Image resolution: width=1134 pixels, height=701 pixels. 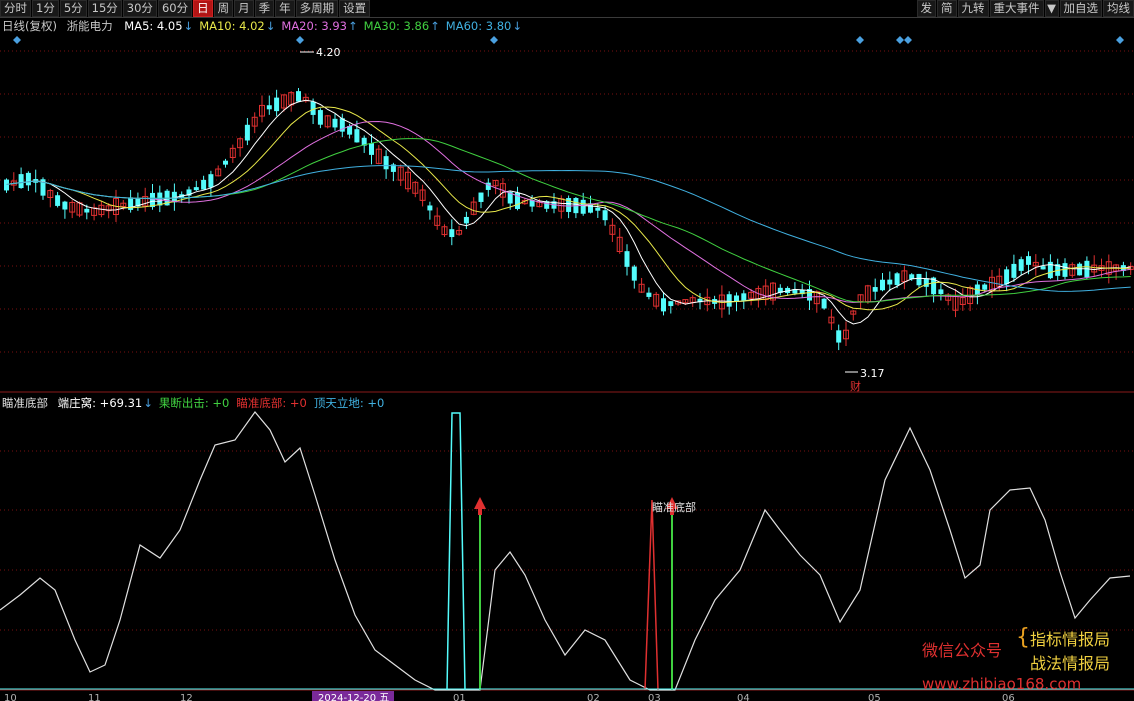 What do you see at coordinates (1070, 639) in the screenshot?
I see `watermark-title-1: 指标情报局` at bounding box center [1070, 639].